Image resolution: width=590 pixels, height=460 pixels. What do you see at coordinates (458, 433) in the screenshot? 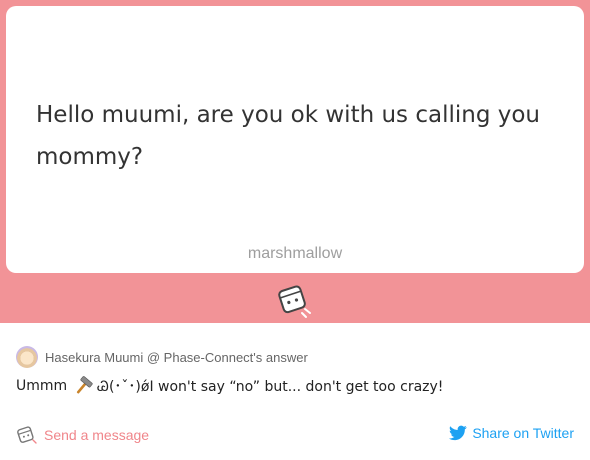
I see `twitter-bird-icon` at bounding box center [458, 433].